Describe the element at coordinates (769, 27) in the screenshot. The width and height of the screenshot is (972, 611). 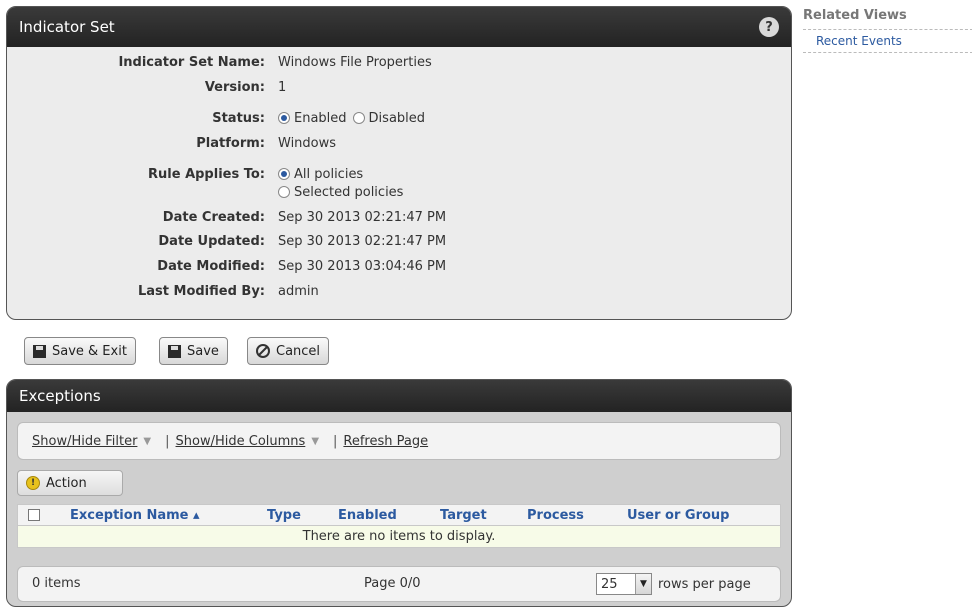
I see `help-icon: ?` at that location.